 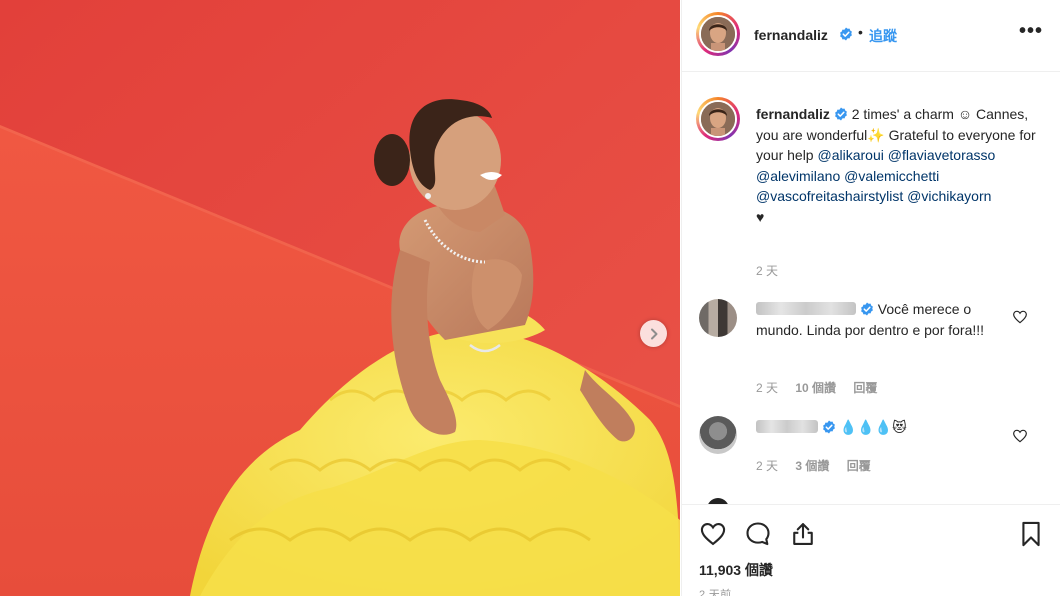 I want to click on comment-meta: 2 天 3 個讚 回覆, so click(x=820, y=465).